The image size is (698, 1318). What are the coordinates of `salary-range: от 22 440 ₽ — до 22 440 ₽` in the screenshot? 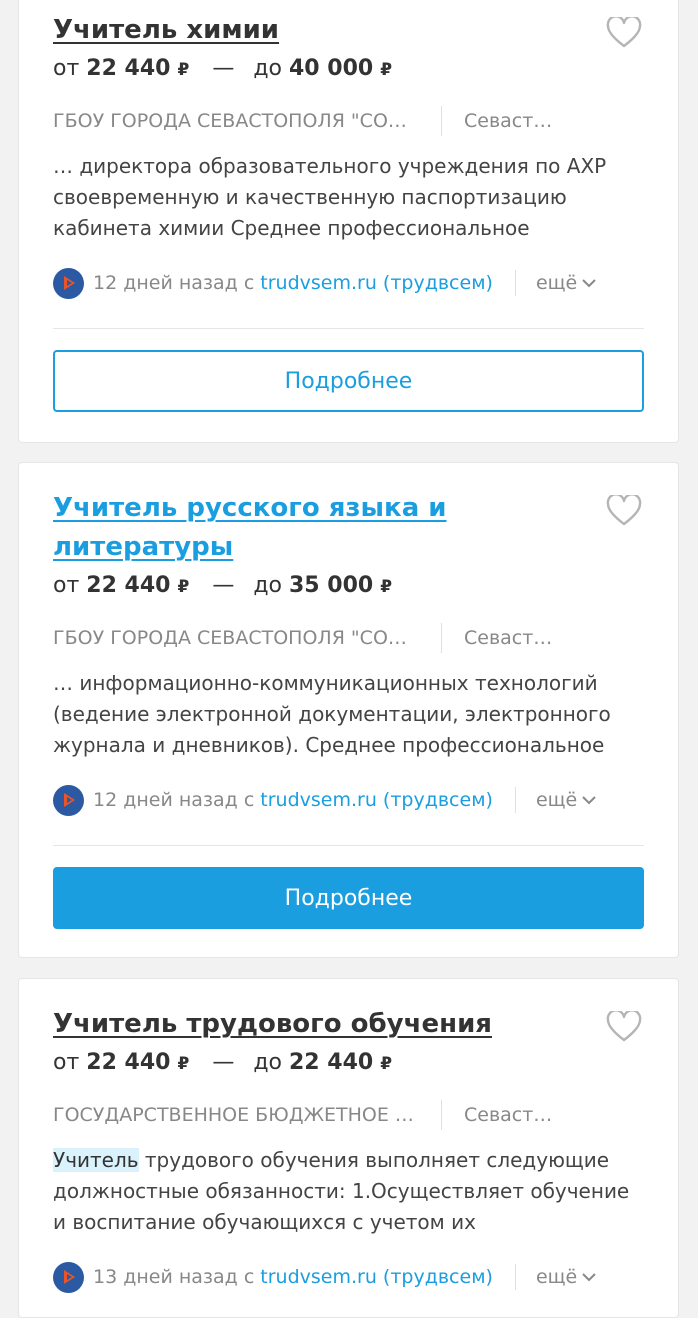 It's located at (348, 1063).